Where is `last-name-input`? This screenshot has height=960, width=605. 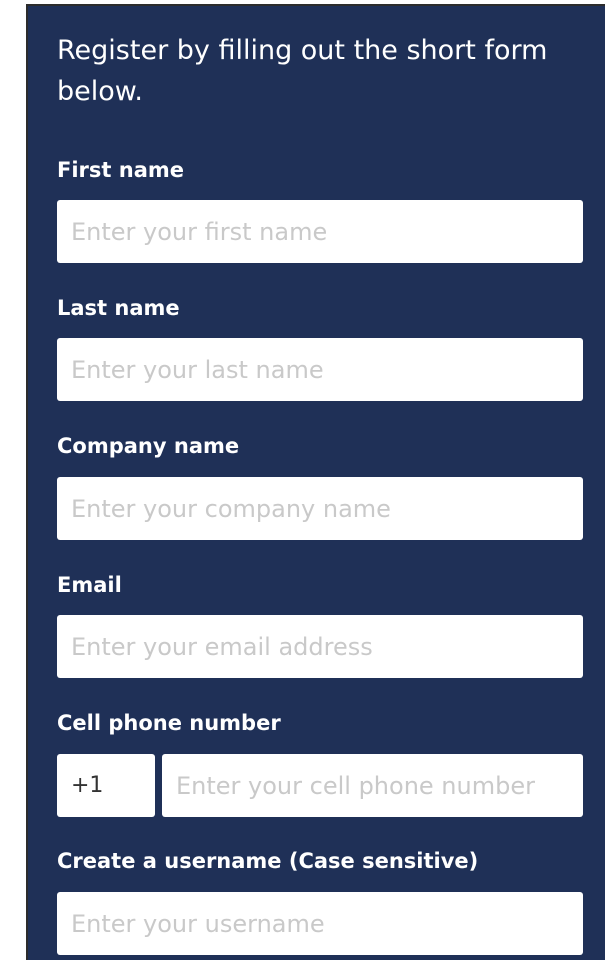
last-name-input is located at coordinates (320, 369).